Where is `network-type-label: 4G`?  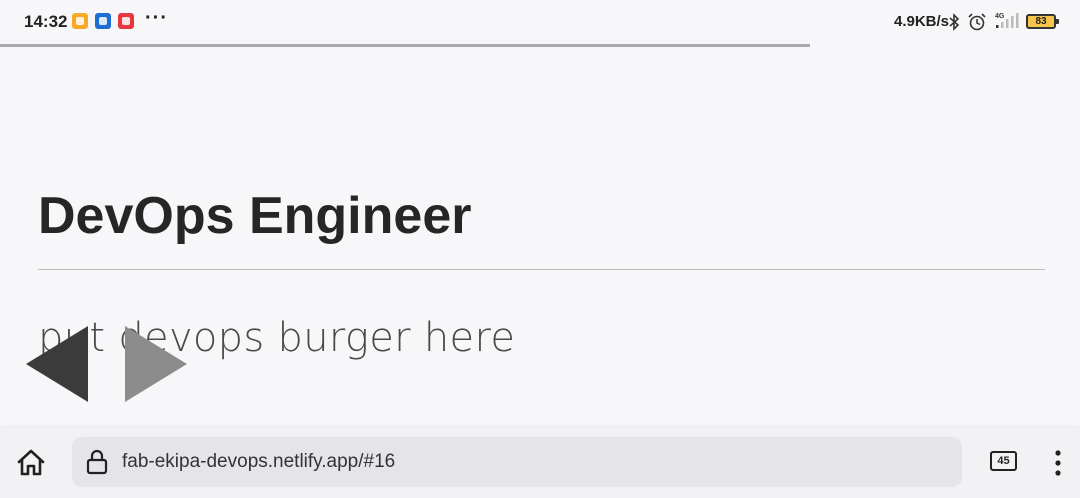 network-type-label: 4G is located at coordinates (1000, 16).